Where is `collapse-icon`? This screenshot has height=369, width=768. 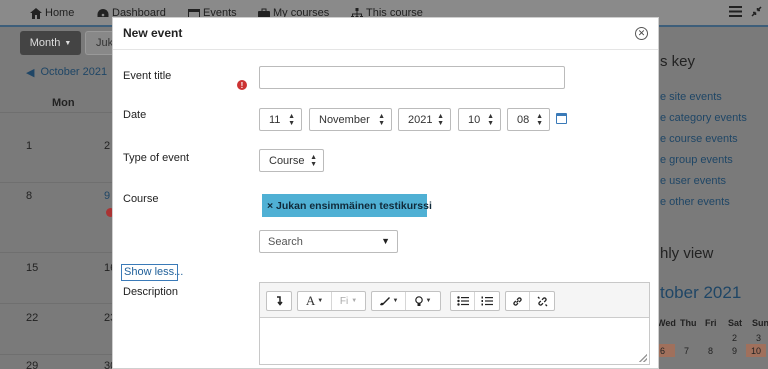
collapse-icon is located at coordinates (756, 13).